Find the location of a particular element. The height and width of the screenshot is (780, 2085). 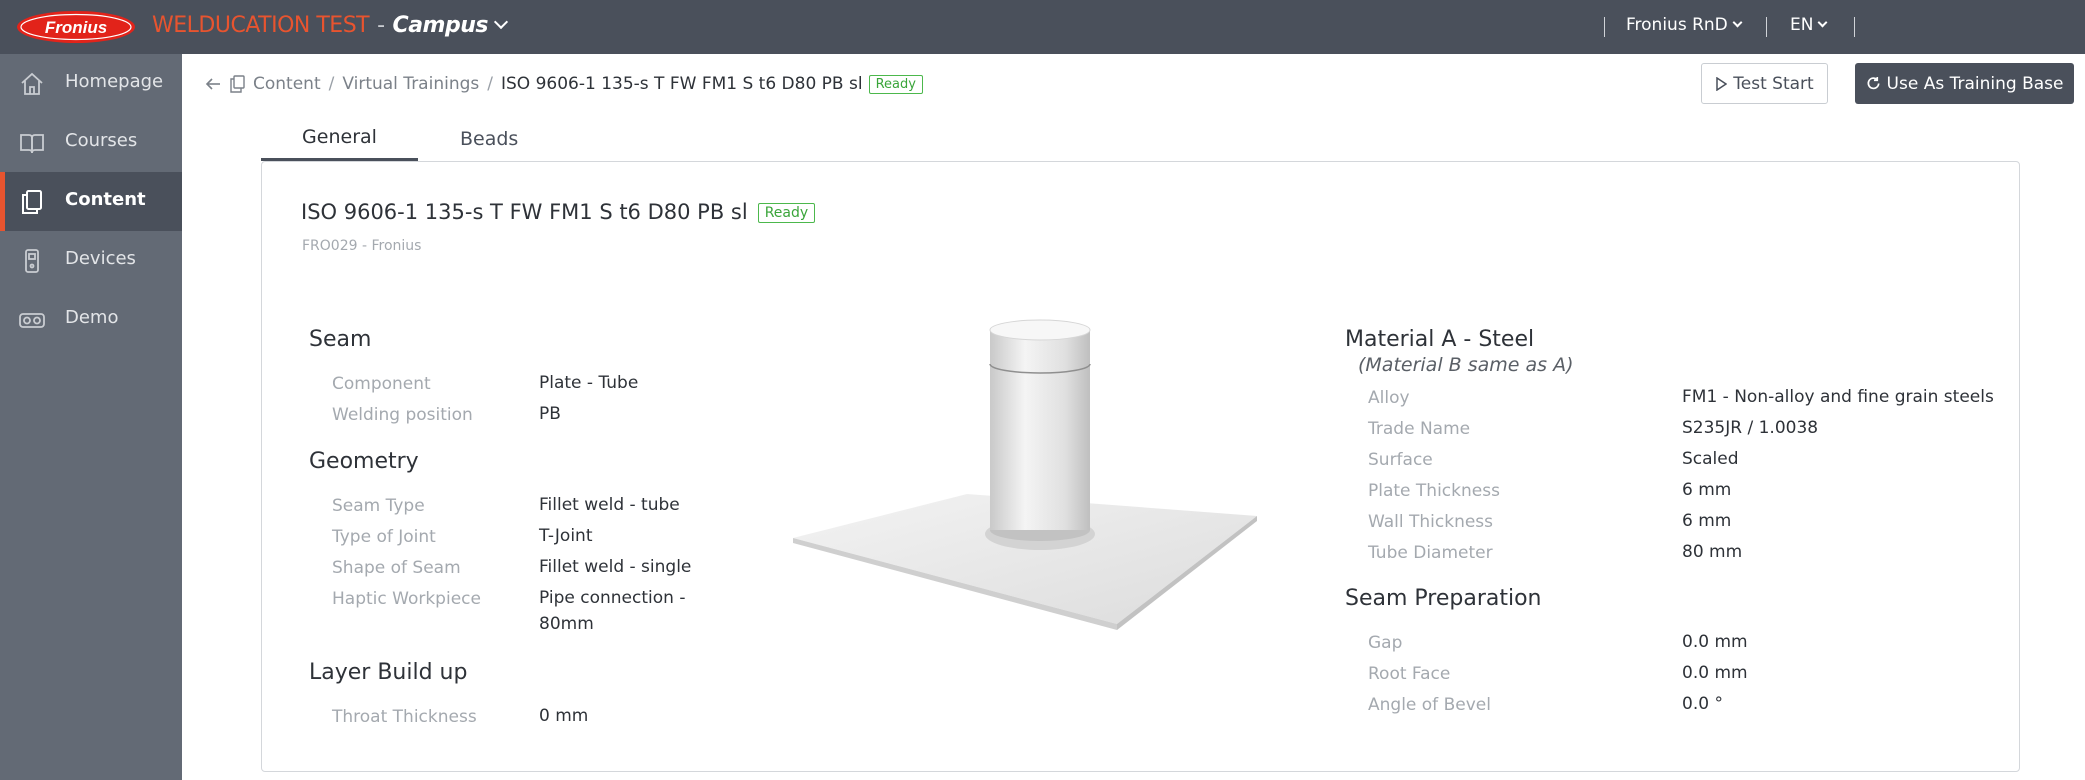

test-start-label: Test Start is located at coordinates (1773, 83).